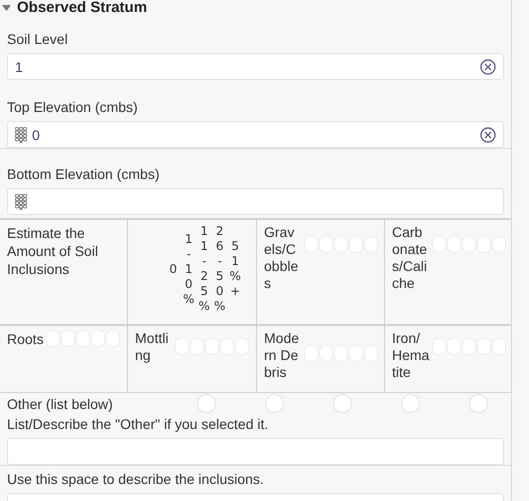 The height and width of the screenshot is (501, 529). I want to click on field-value: 1, so click(19, 66).